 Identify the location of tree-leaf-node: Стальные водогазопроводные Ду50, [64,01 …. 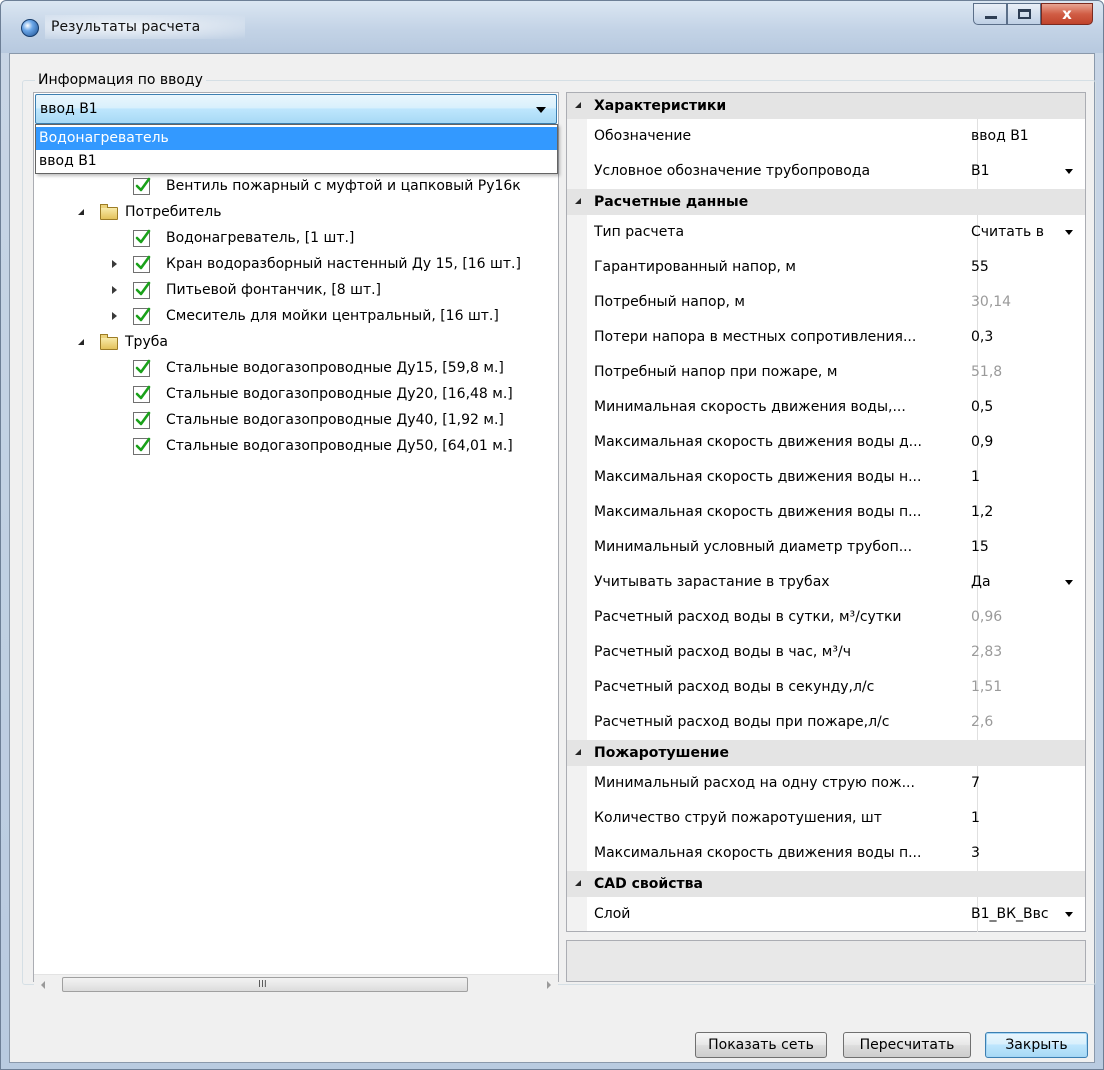
(294, 446).